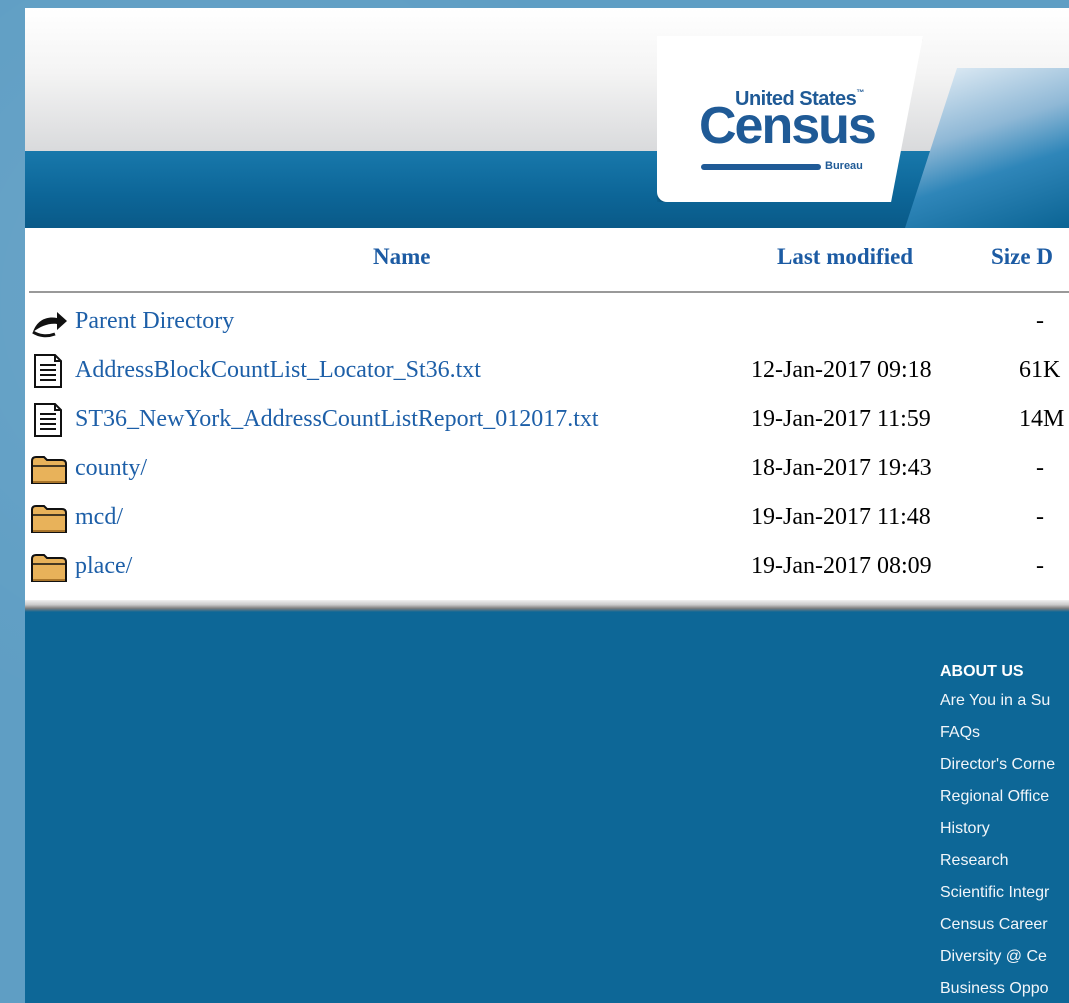  What do you see at coordinates (547, 520) in the screenshot?
I see `table-row: mcd/ 19-Jan-2017 11:48 -` at bounding box center [547, 520].